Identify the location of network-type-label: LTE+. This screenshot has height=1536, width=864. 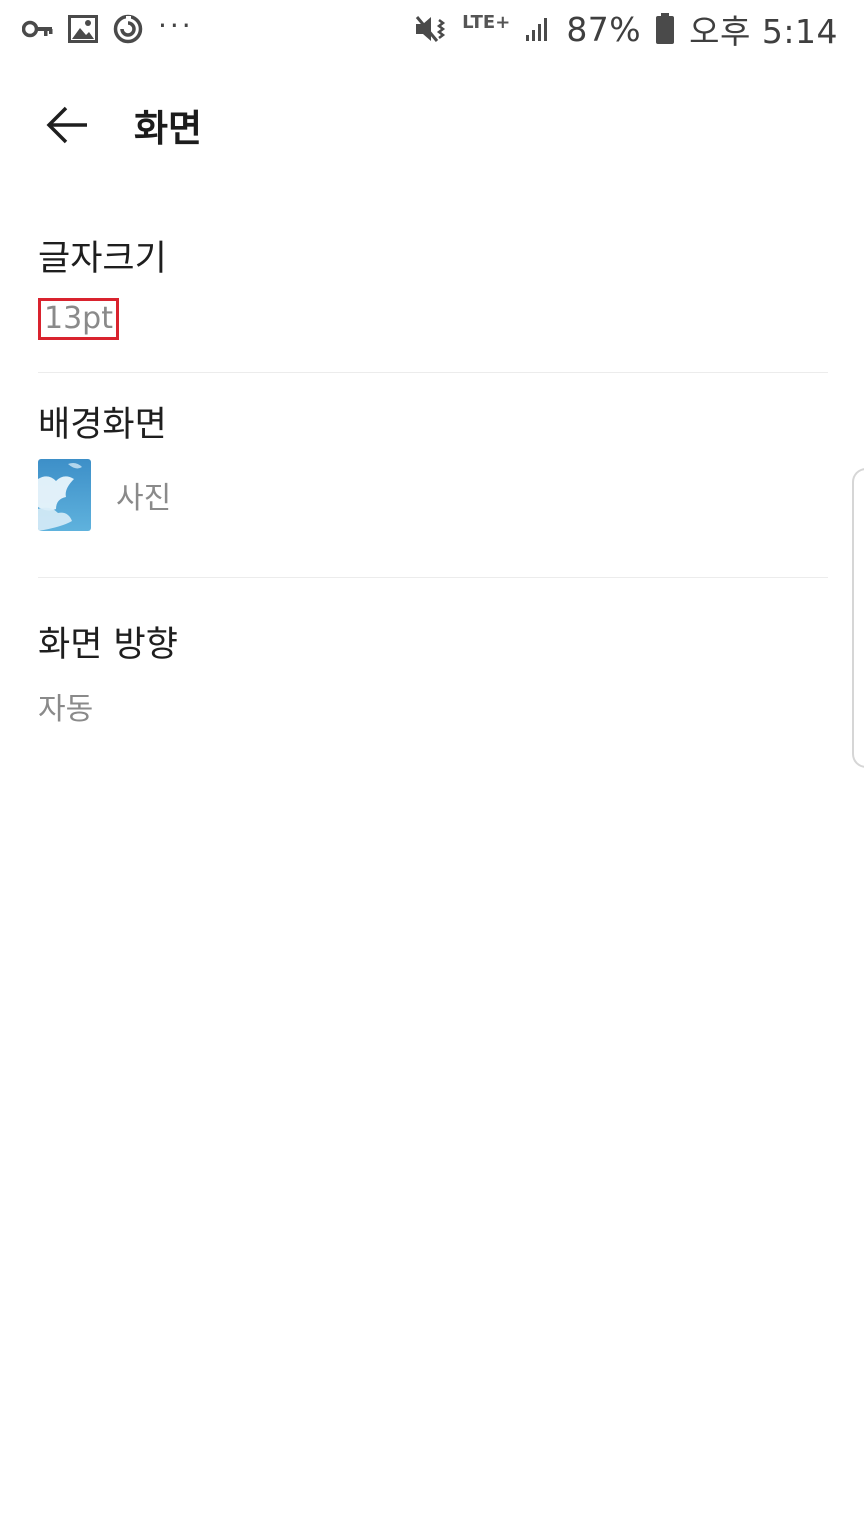
(486, 22).